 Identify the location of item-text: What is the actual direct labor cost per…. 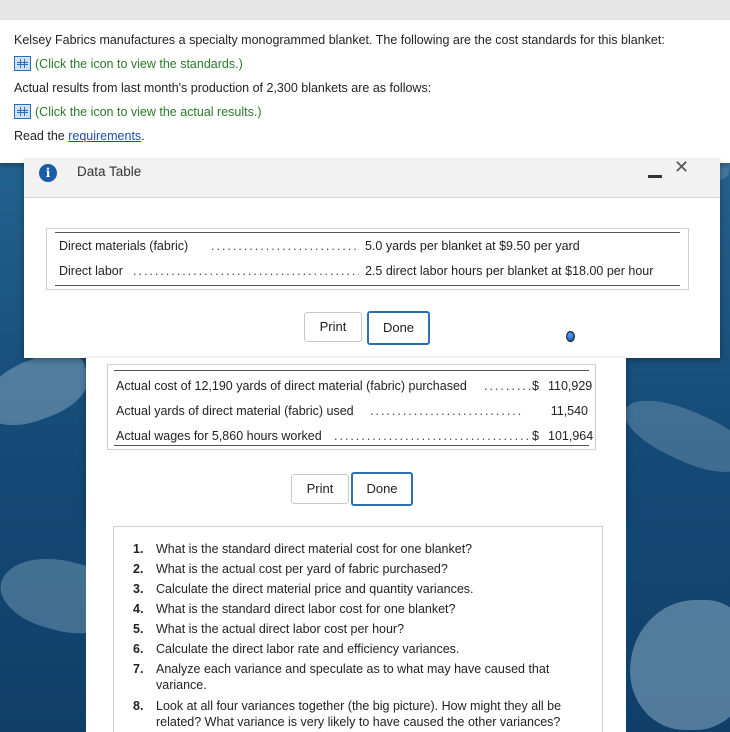
(280, 629).